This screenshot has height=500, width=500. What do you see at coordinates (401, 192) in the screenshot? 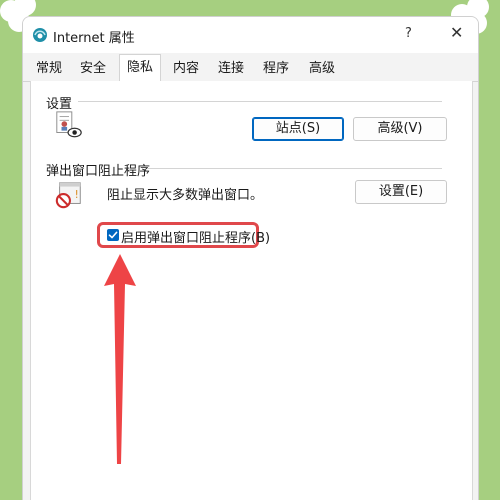
I see `popup-settings-button: 设置(E)` at bounding box center [401, 192].